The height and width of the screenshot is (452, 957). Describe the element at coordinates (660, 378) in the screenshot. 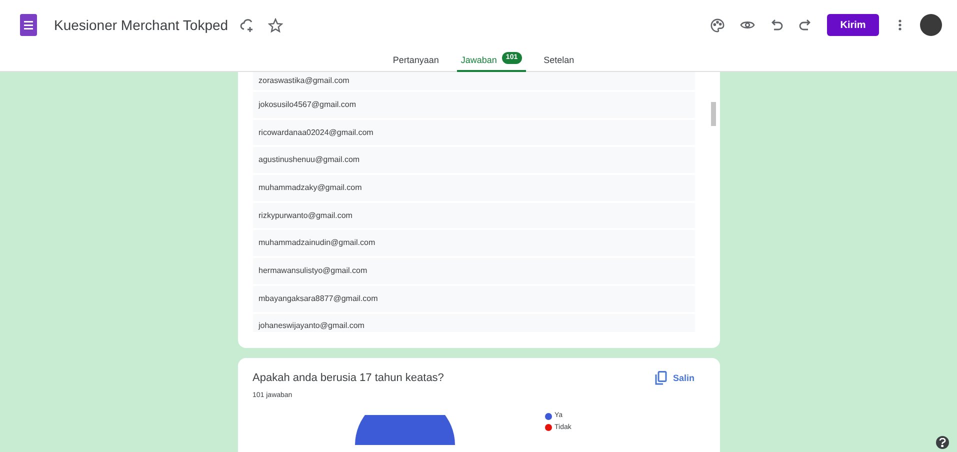

I see `copy-icon` at that location.